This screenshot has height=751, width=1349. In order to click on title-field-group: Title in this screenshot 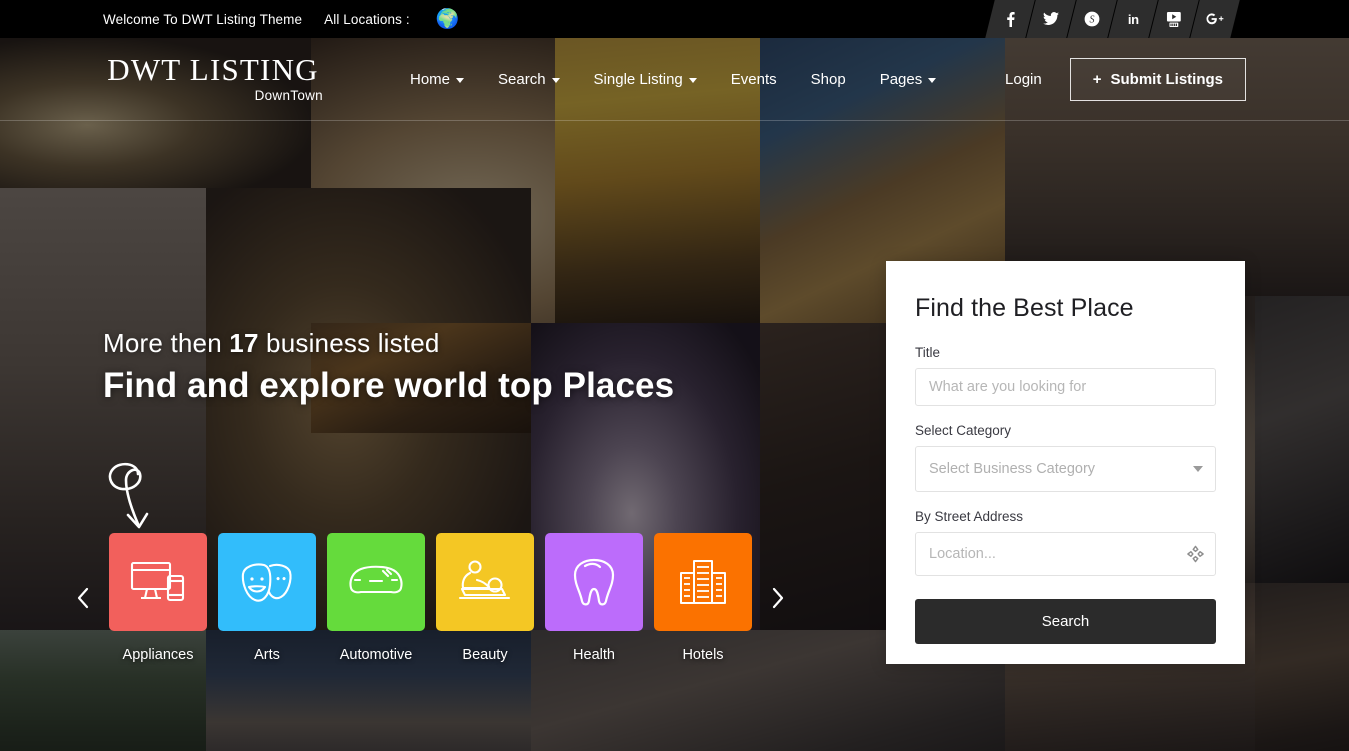, I will do `click(1065, 375)`.